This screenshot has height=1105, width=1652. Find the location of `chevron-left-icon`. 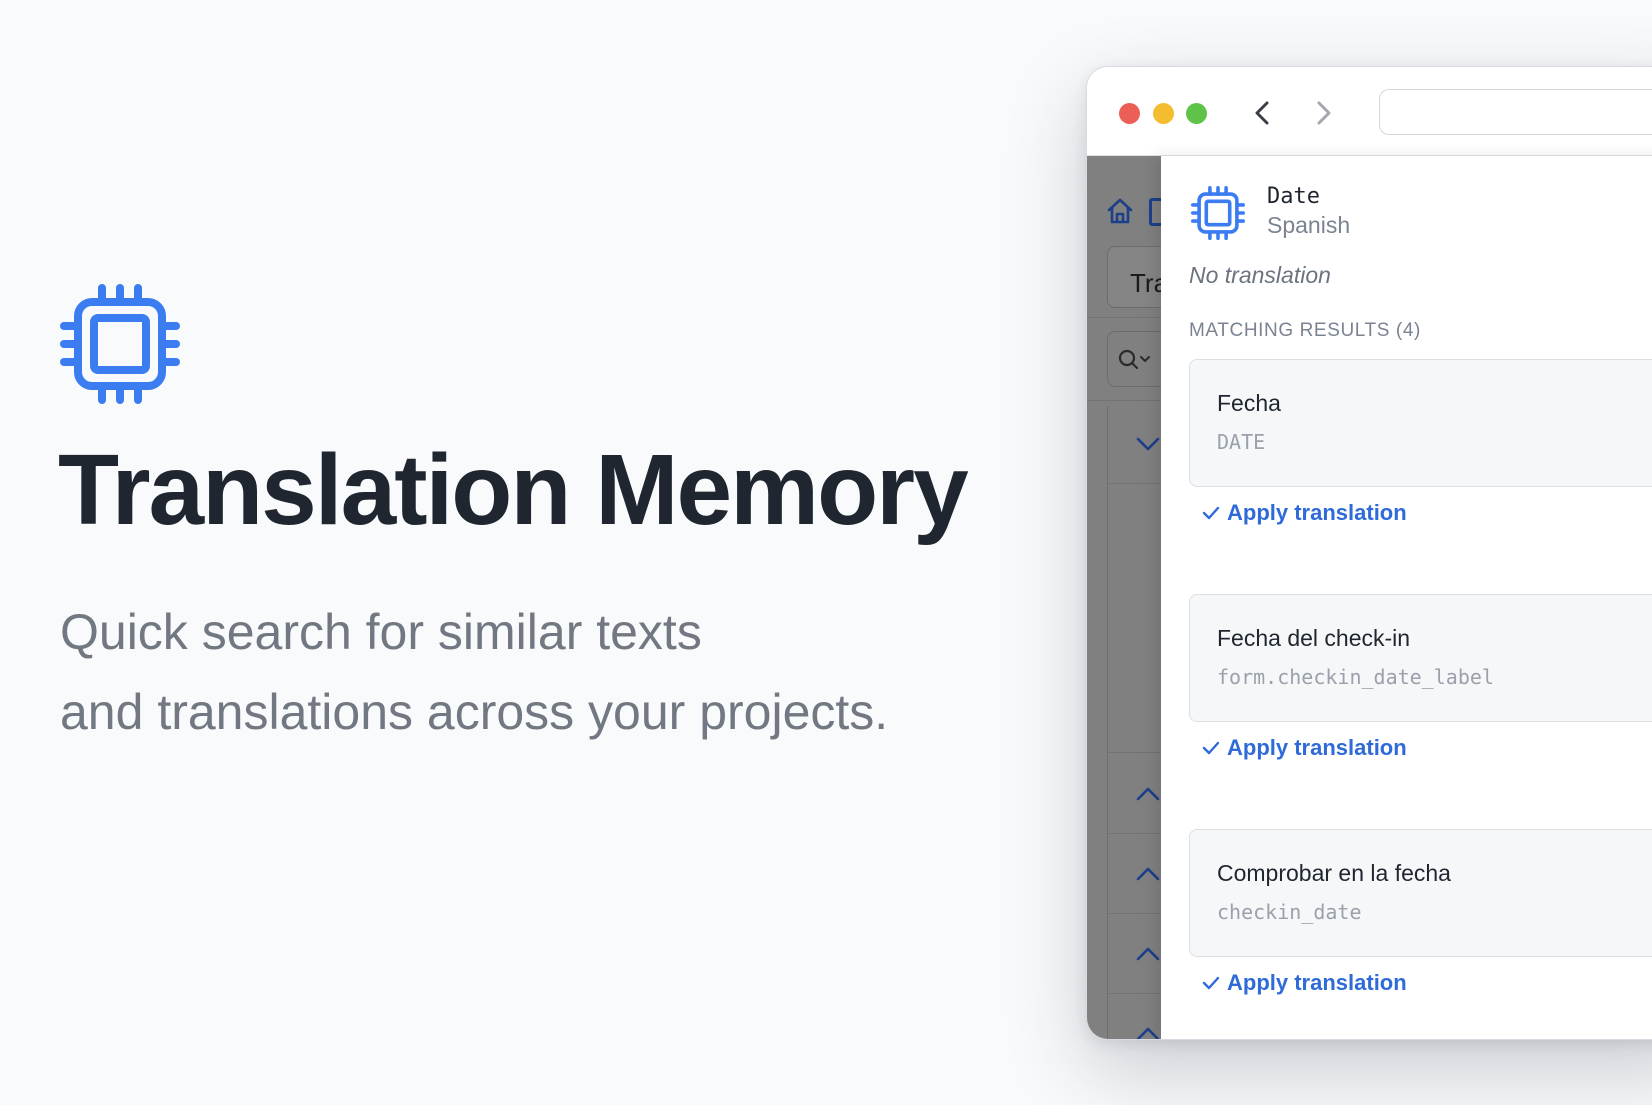

chevron-left-icon is located at coordinates (1263, 113).